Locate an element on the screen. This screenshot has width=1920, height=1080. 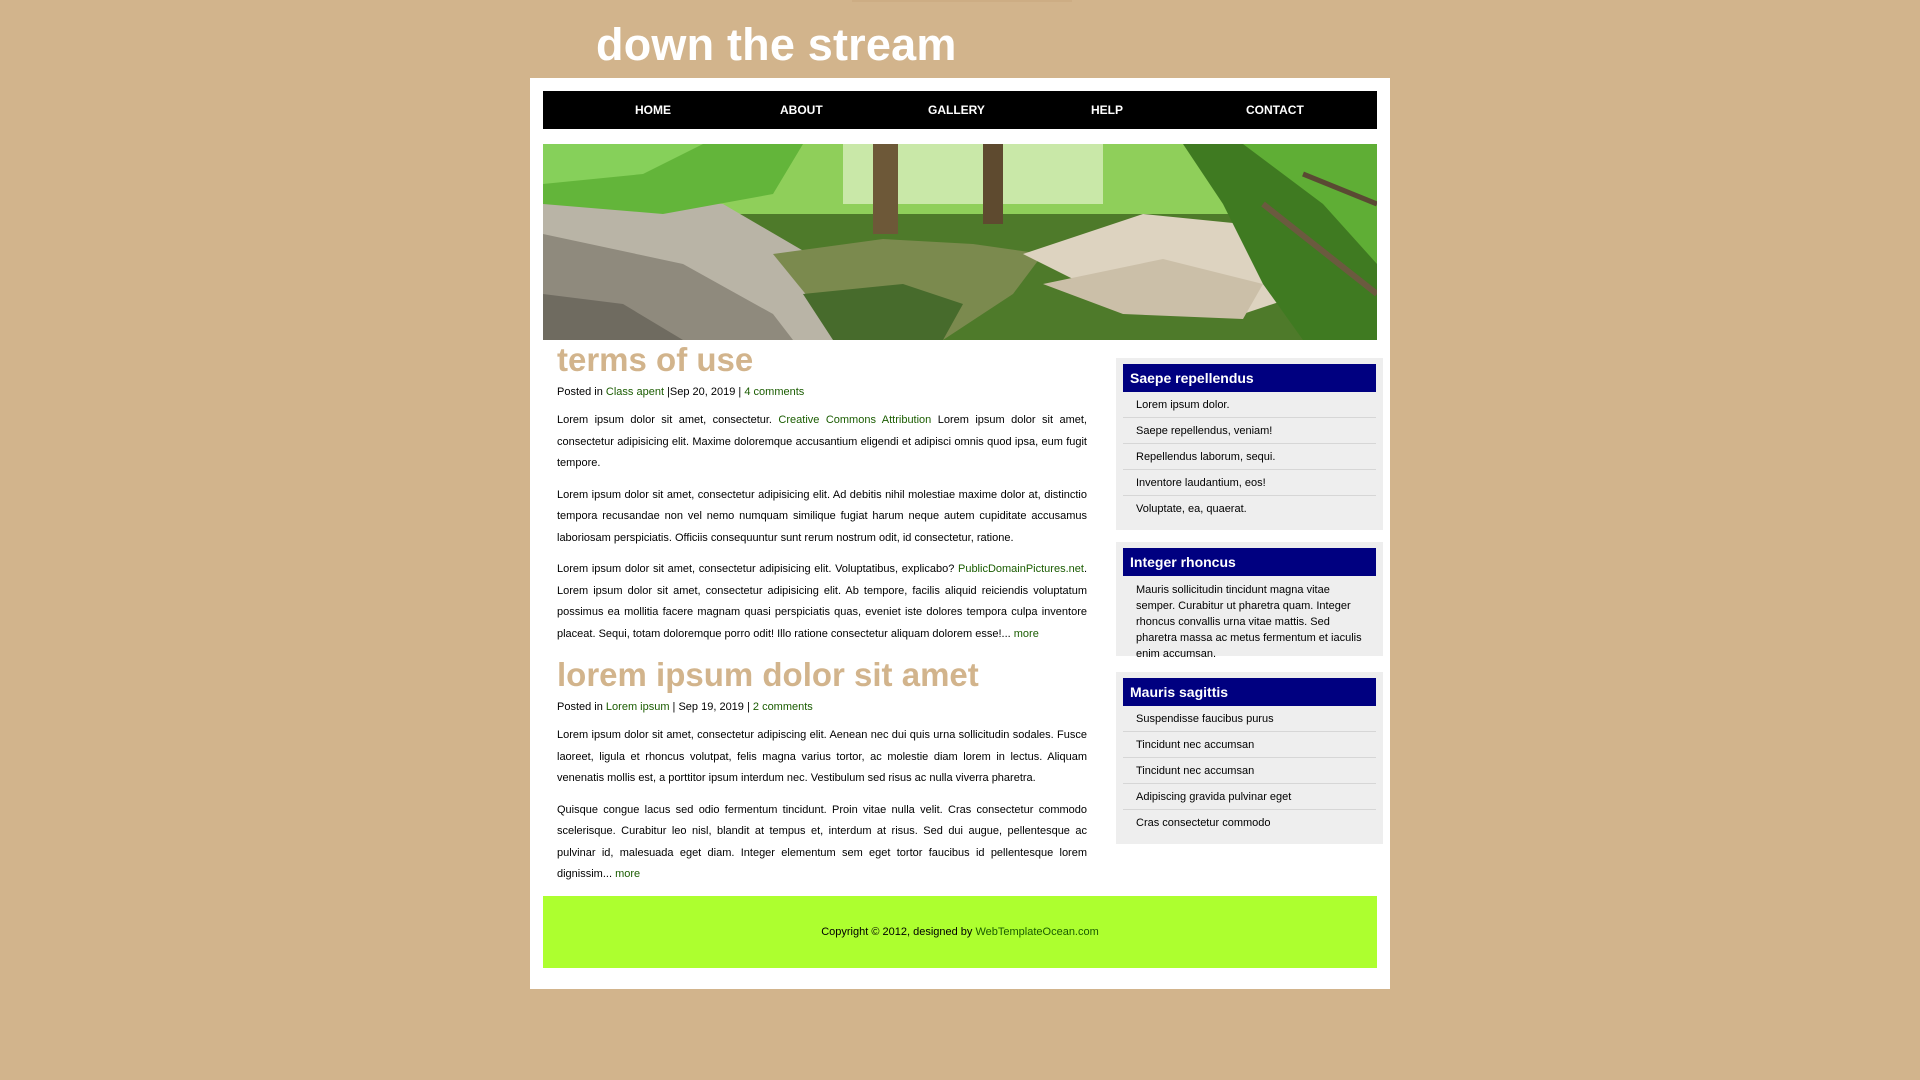
site-title: down the stream is located at coordinates (776, 44).